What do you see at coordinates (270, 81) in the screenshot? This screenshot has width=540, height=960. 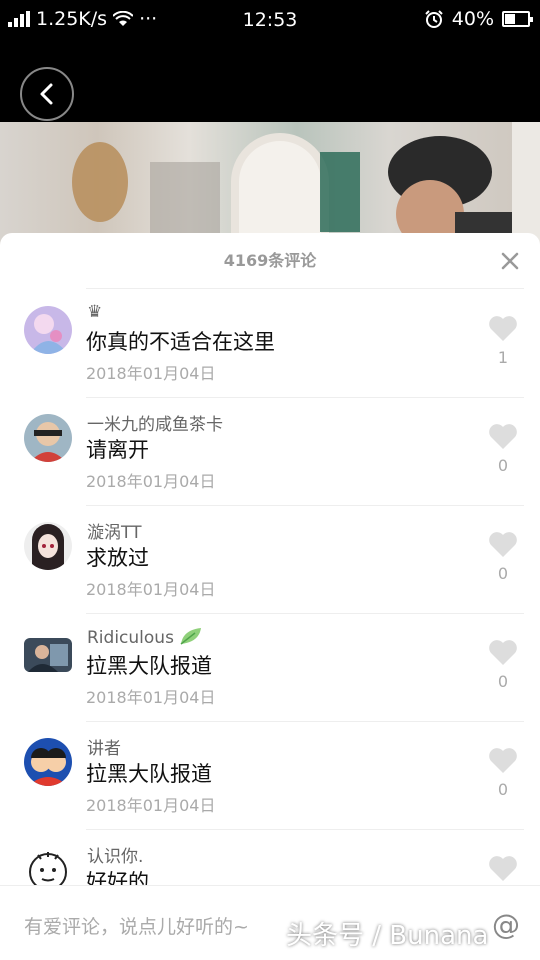 I see `top-bar` at bounding box center [270, 81].